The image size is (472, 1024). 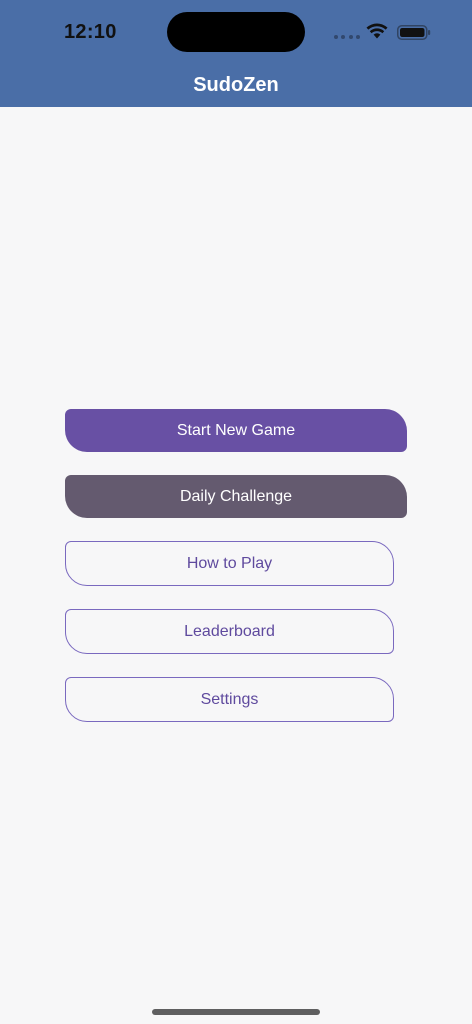 I want to click on battery-icon, so click(x=414, y=32).